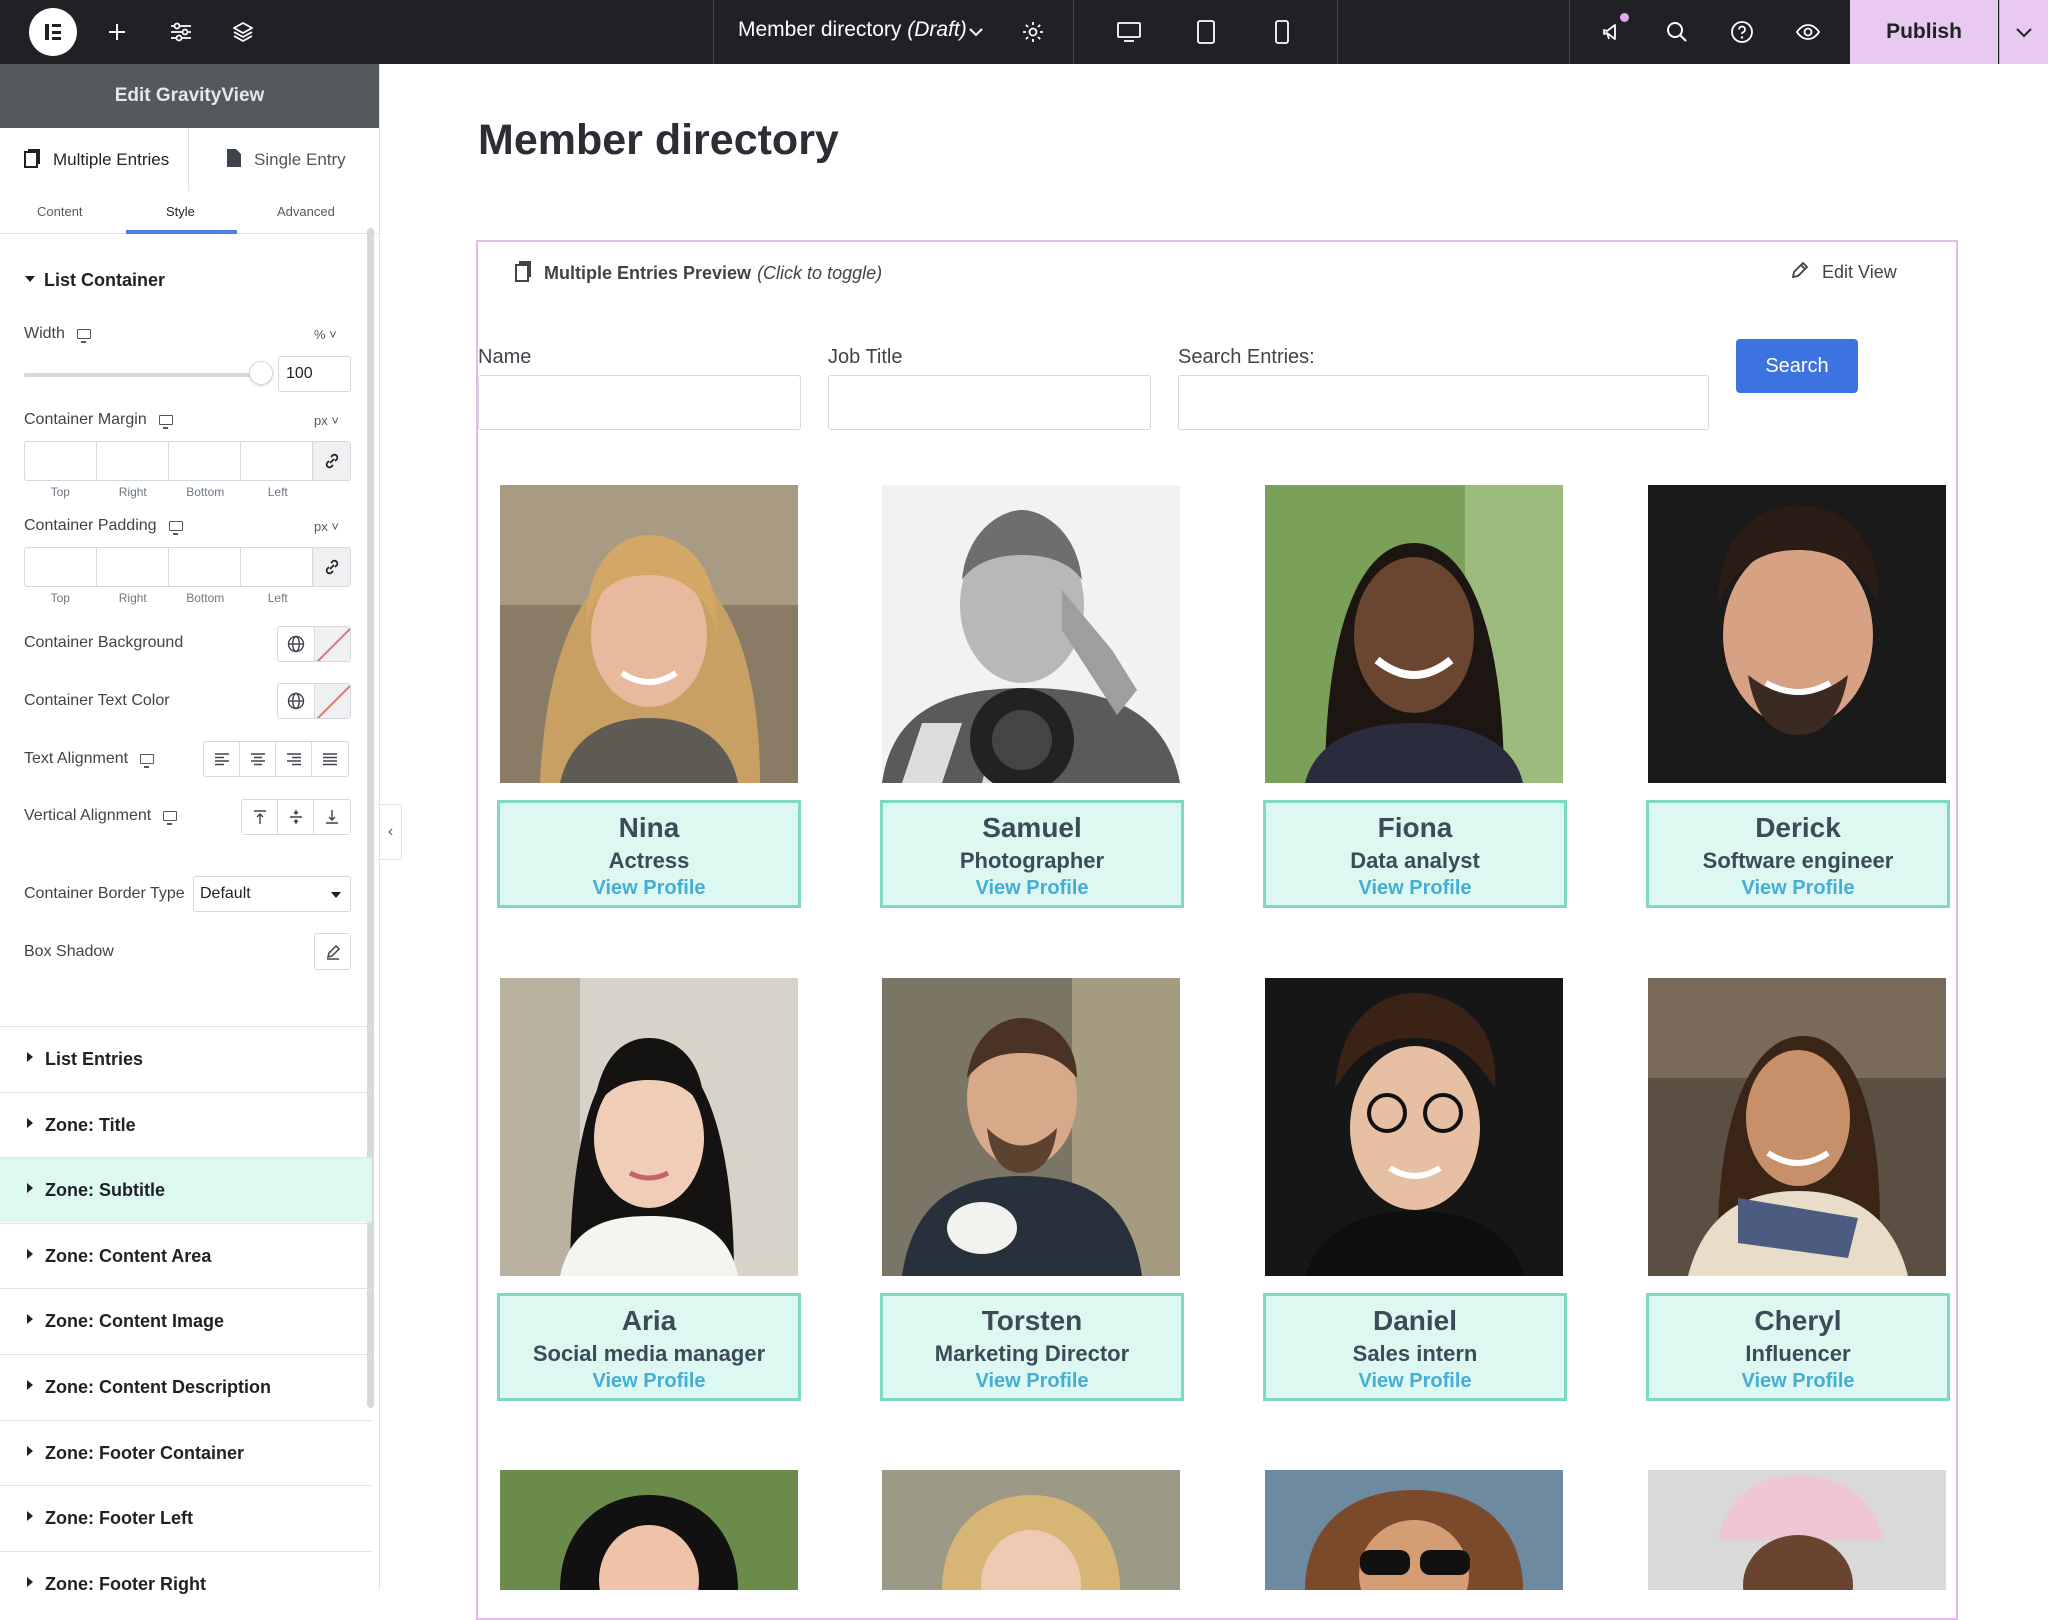 The width and height of the screenshot is (2048, 1620). I want to click on divider, so click(1073, 32).